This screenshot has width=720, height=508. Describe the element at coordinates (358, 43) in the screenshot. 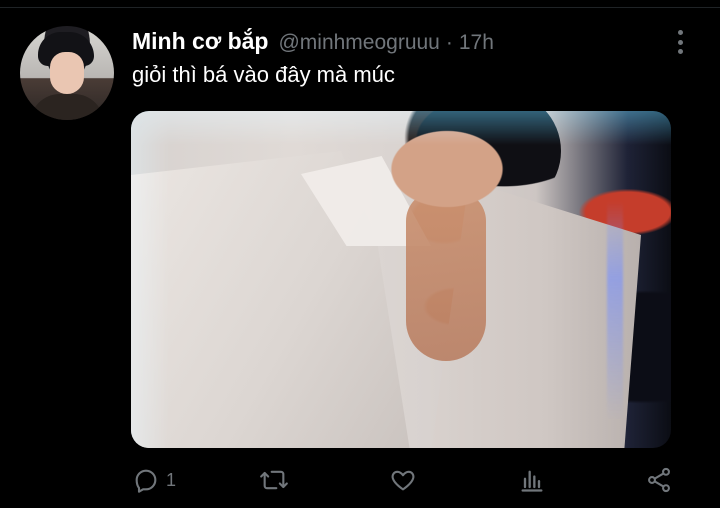

I see `user-handle: @minhmeogruuu` at that location.